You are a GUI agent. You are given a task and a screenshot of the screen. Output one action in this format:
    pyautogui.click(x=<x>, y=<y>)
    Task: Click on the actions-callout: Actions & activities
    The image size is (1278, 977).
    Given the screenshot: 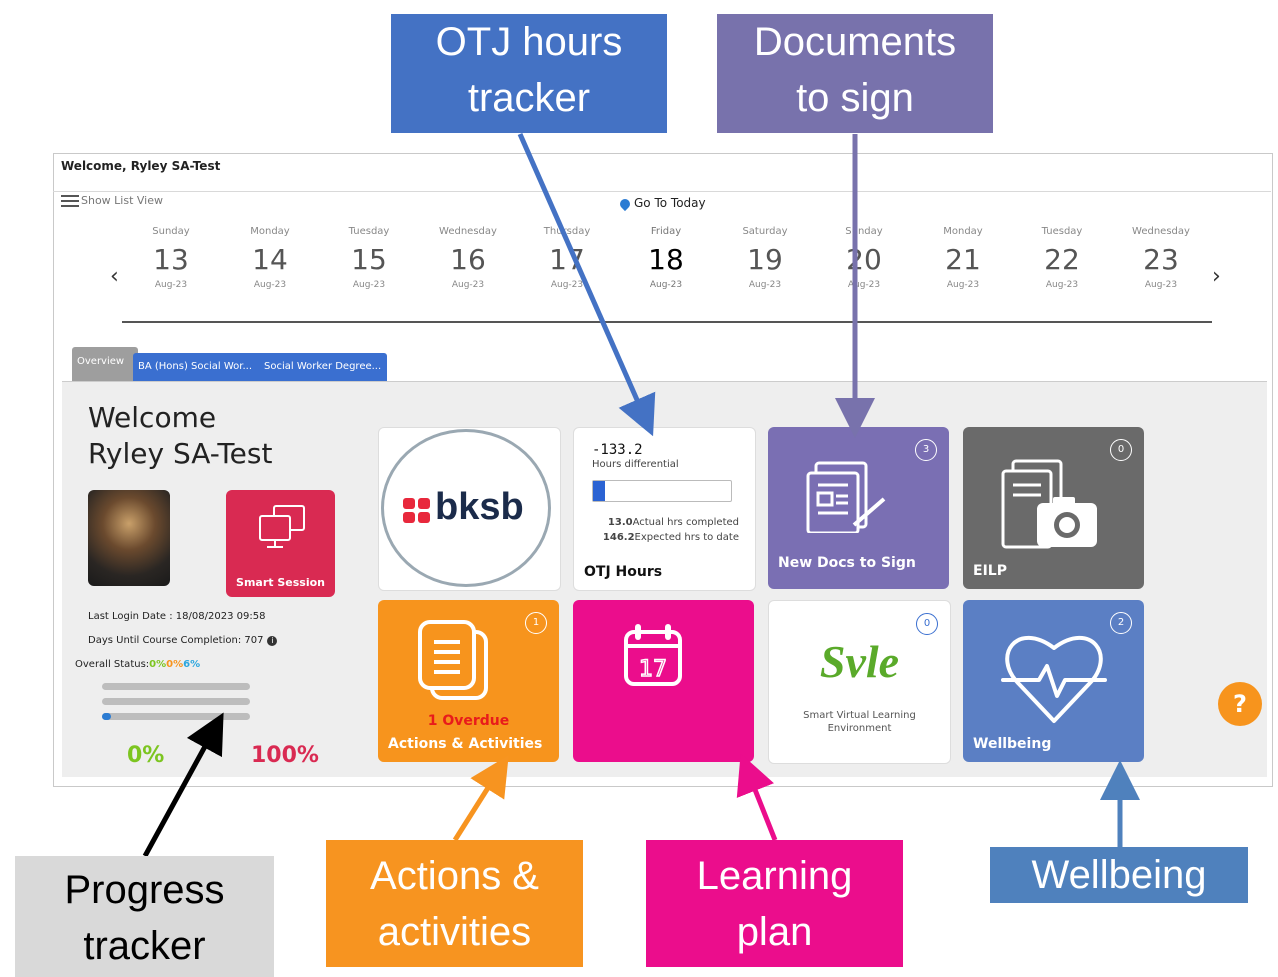 What is the action you would take?
    pyautogui.click(x=454, y=903)
    